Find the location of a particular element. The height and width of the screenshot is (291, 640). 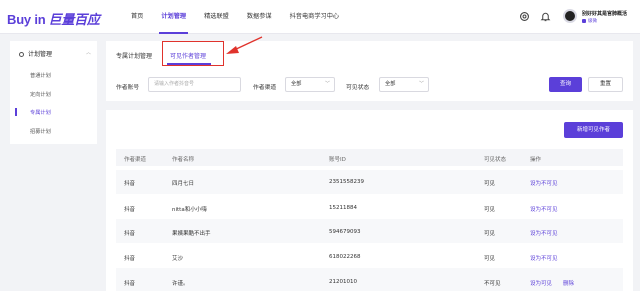

row-author-name: 果姨果酷不出手 is located at coordinates (191, 234).